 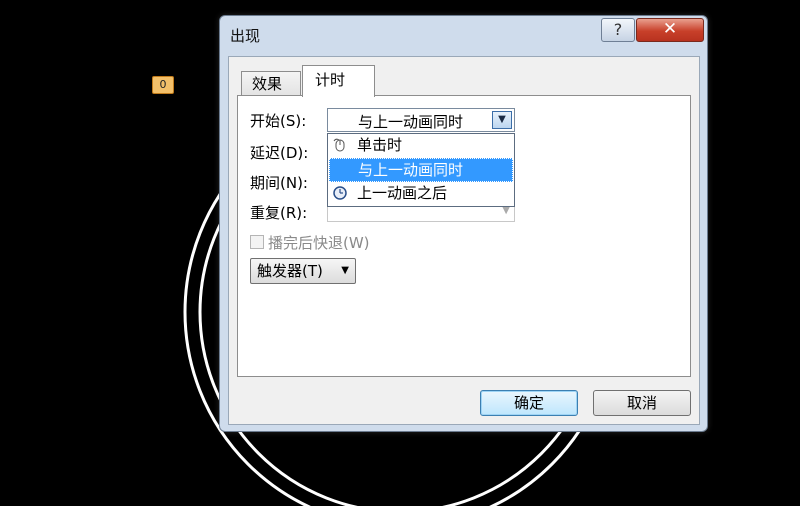 What do you see at coordinates (338, 81) in the screenshot?
I see `tab-timing: 计时` at bounding box center [338, 81].